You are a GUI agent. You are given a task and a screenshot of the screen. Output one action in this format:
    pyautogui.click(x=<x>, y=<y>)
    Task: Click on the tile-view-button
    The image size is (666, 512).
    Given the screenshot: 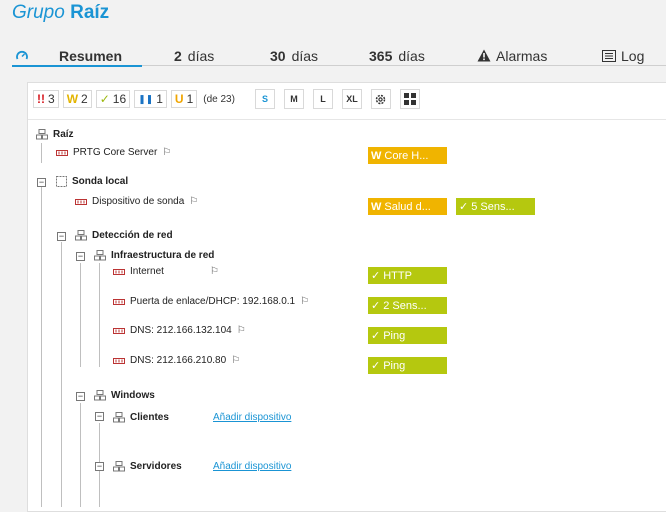 What is the action you would take?
    pyautogui.click(x=409, y=99)
    